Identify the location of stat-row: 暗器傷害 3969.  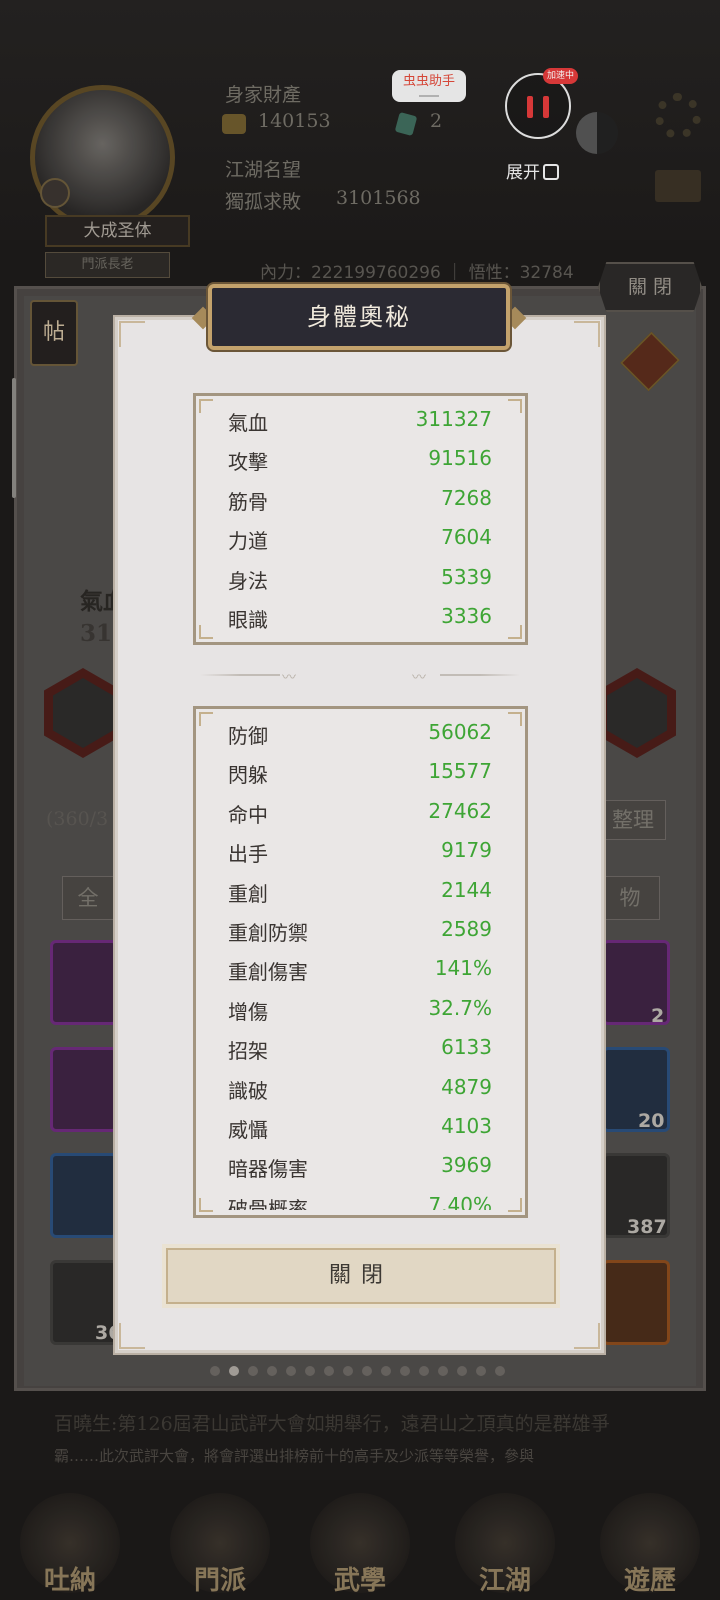
(360, 1166).